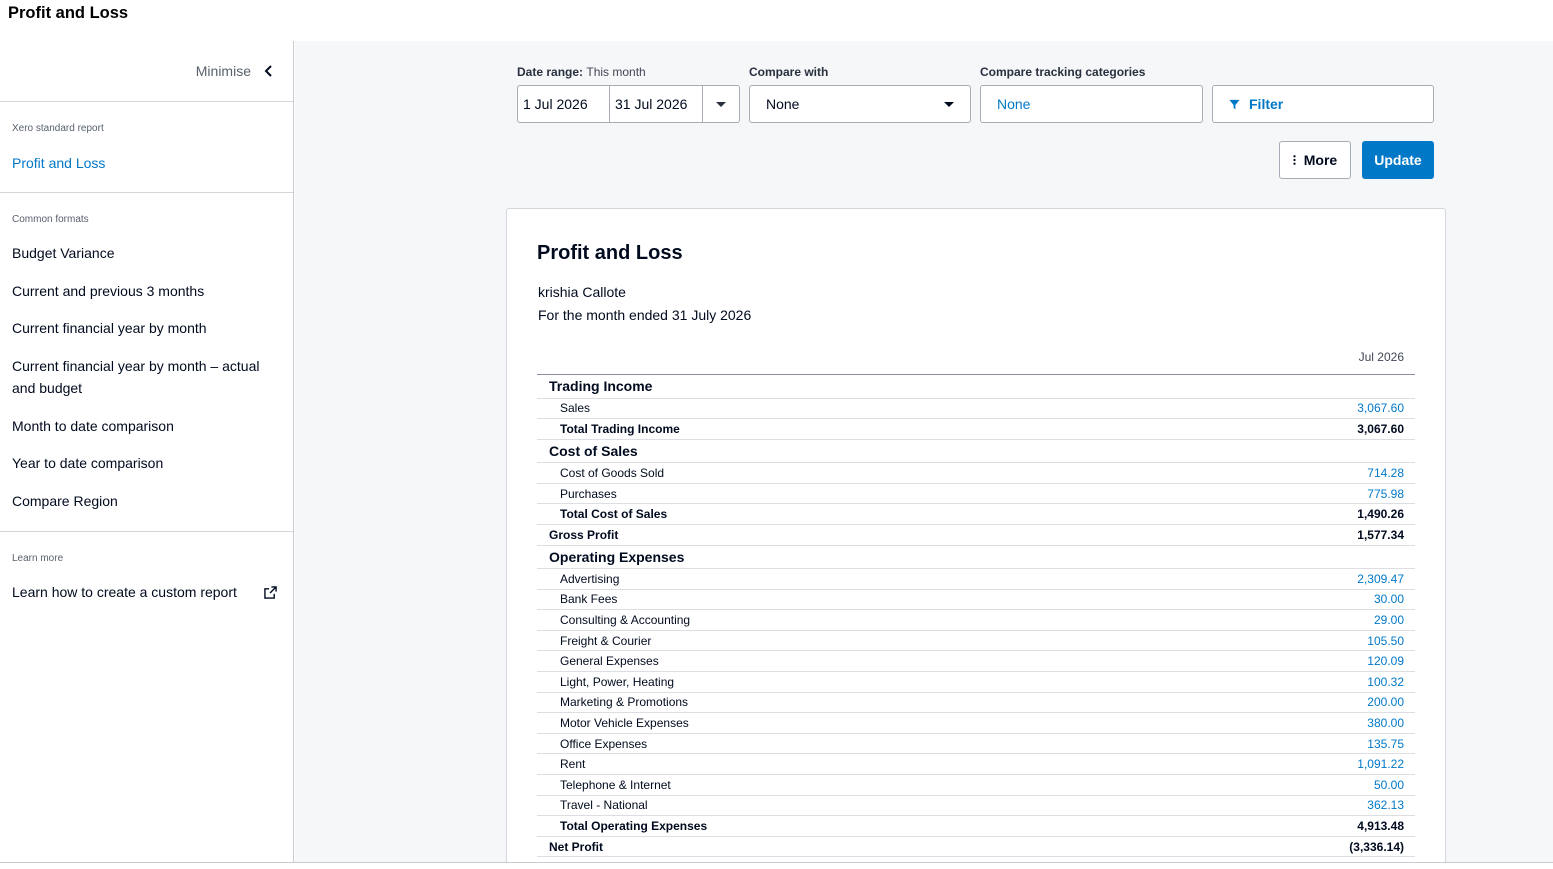 This screenshot has height=869, width=1553. Describe the element at coordinates (1292, 620) in the screenshot. I see `row-amount-link: 29.00` at that location.